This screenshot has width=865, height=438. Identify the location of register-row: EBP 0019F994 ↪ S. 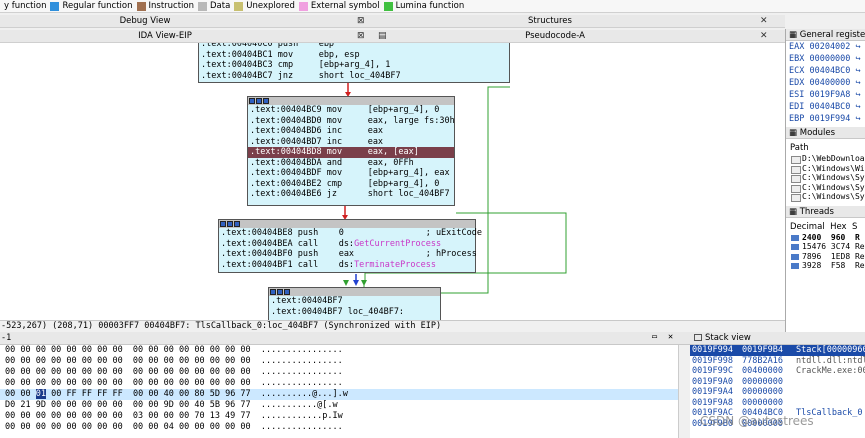
(825, 119).